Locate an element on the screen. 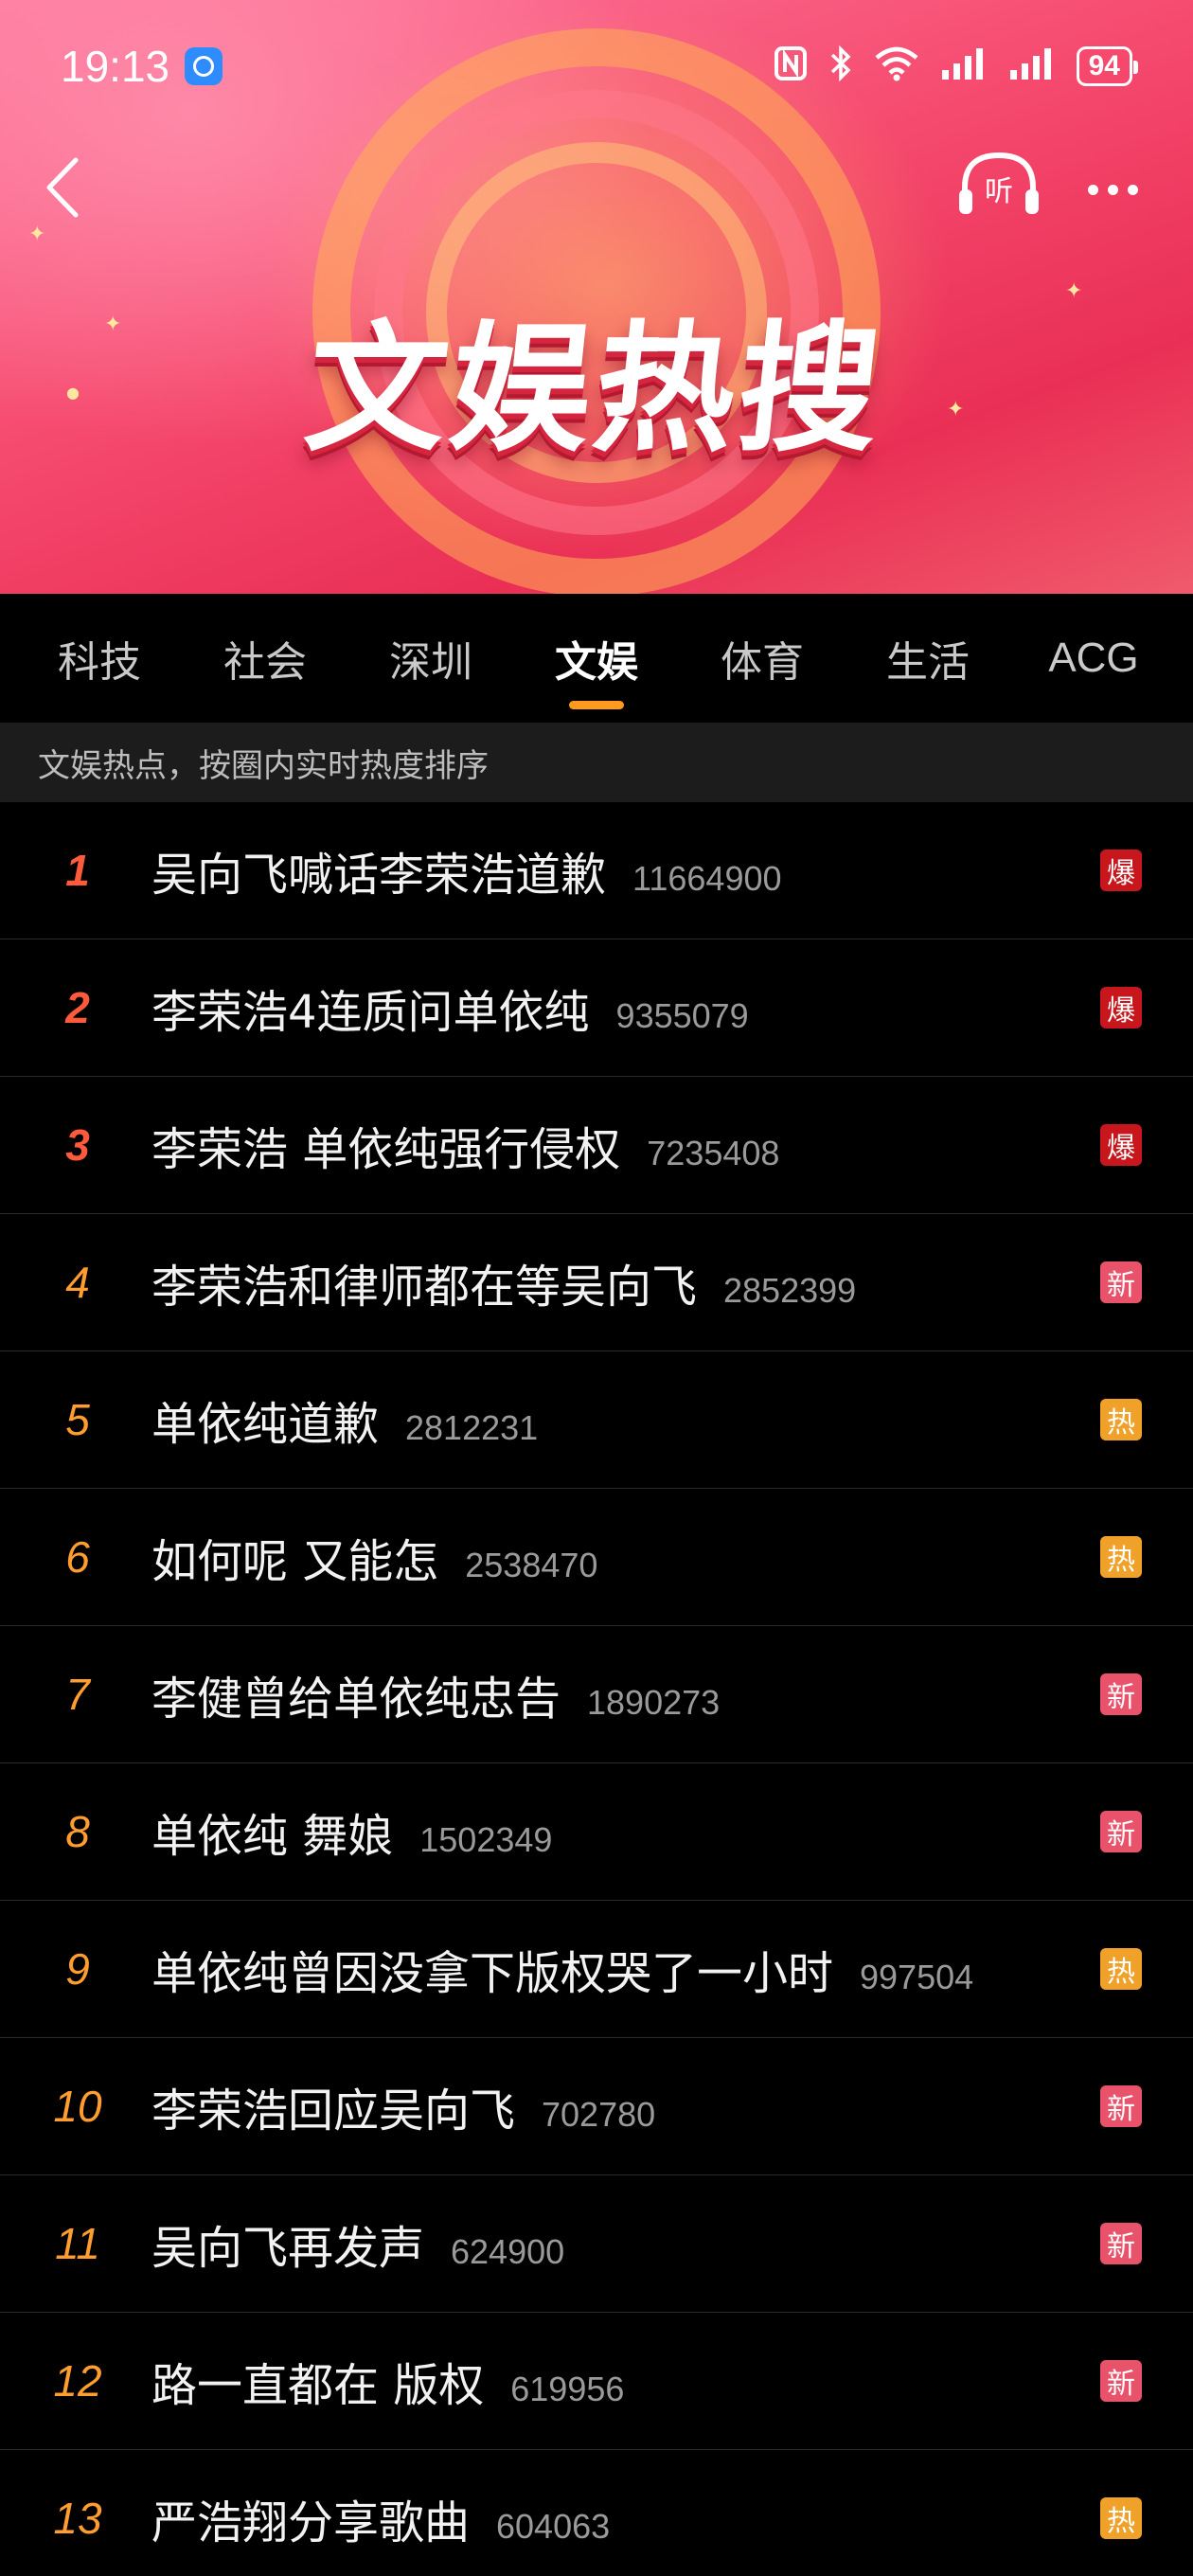  list-item: 7 李健曾给单依纯忠告 1890273 新 is located at coordinates (596, 1694).